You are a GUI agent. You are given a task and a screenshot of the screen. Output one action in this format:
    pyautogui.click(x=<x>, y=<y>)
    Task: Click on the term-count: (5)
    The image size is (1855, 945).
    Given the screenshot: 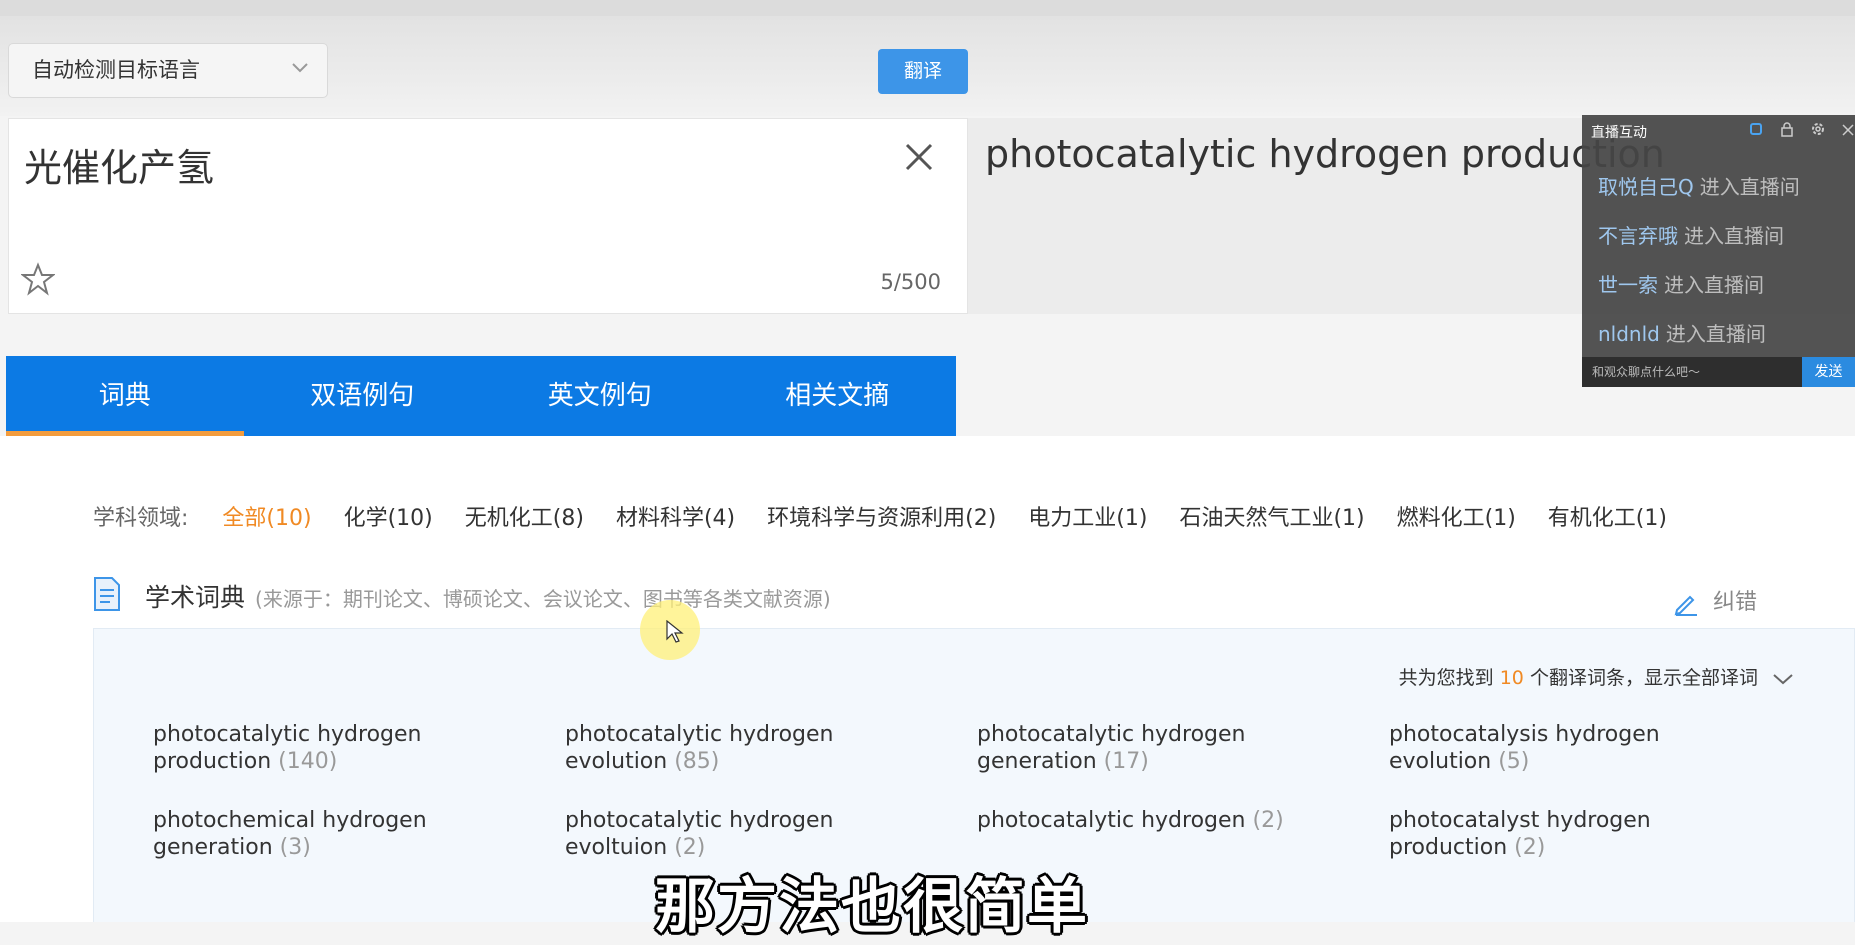 What is the action you would take?
    pyautogui.click(x=1514, y=761)
    